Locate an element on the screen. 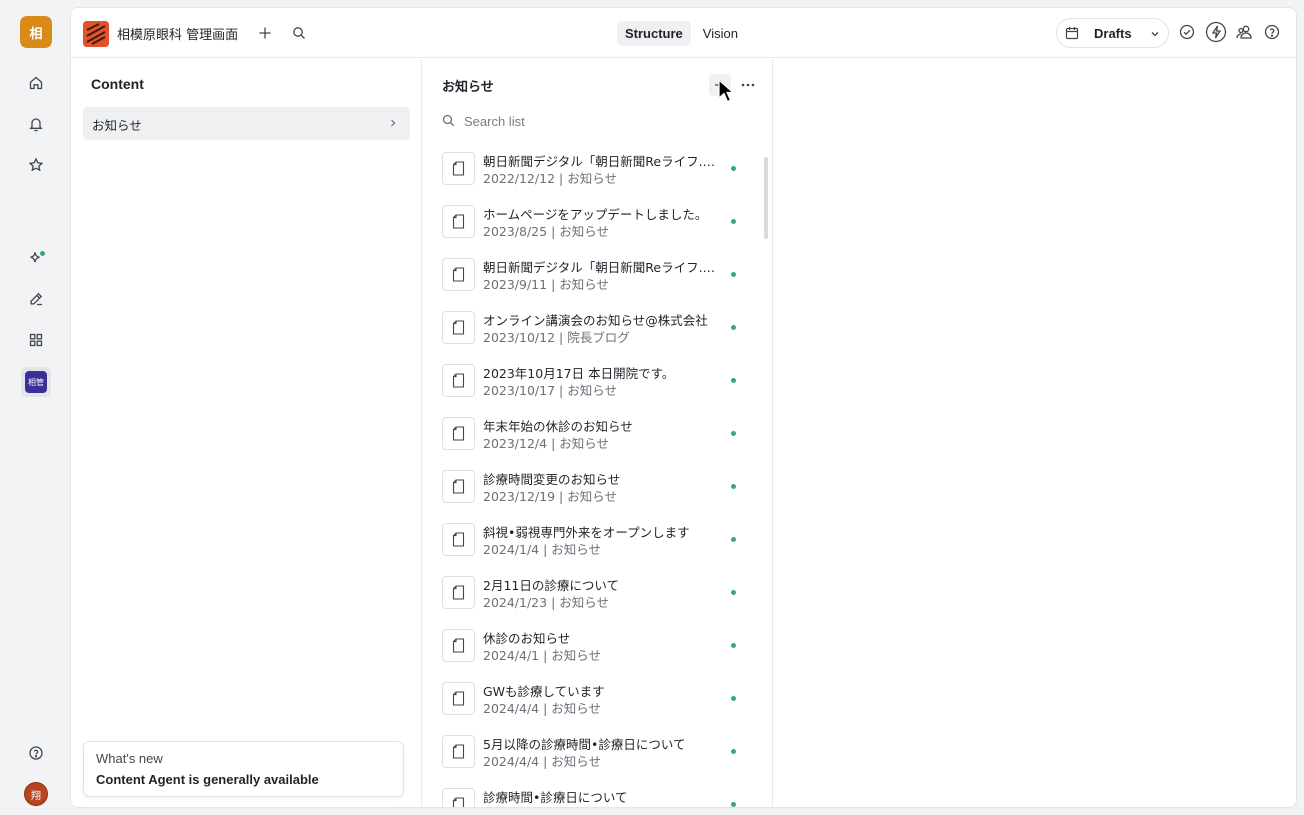  whats-new-message: Content Agent is generally available is located at coordinates (207, 779).